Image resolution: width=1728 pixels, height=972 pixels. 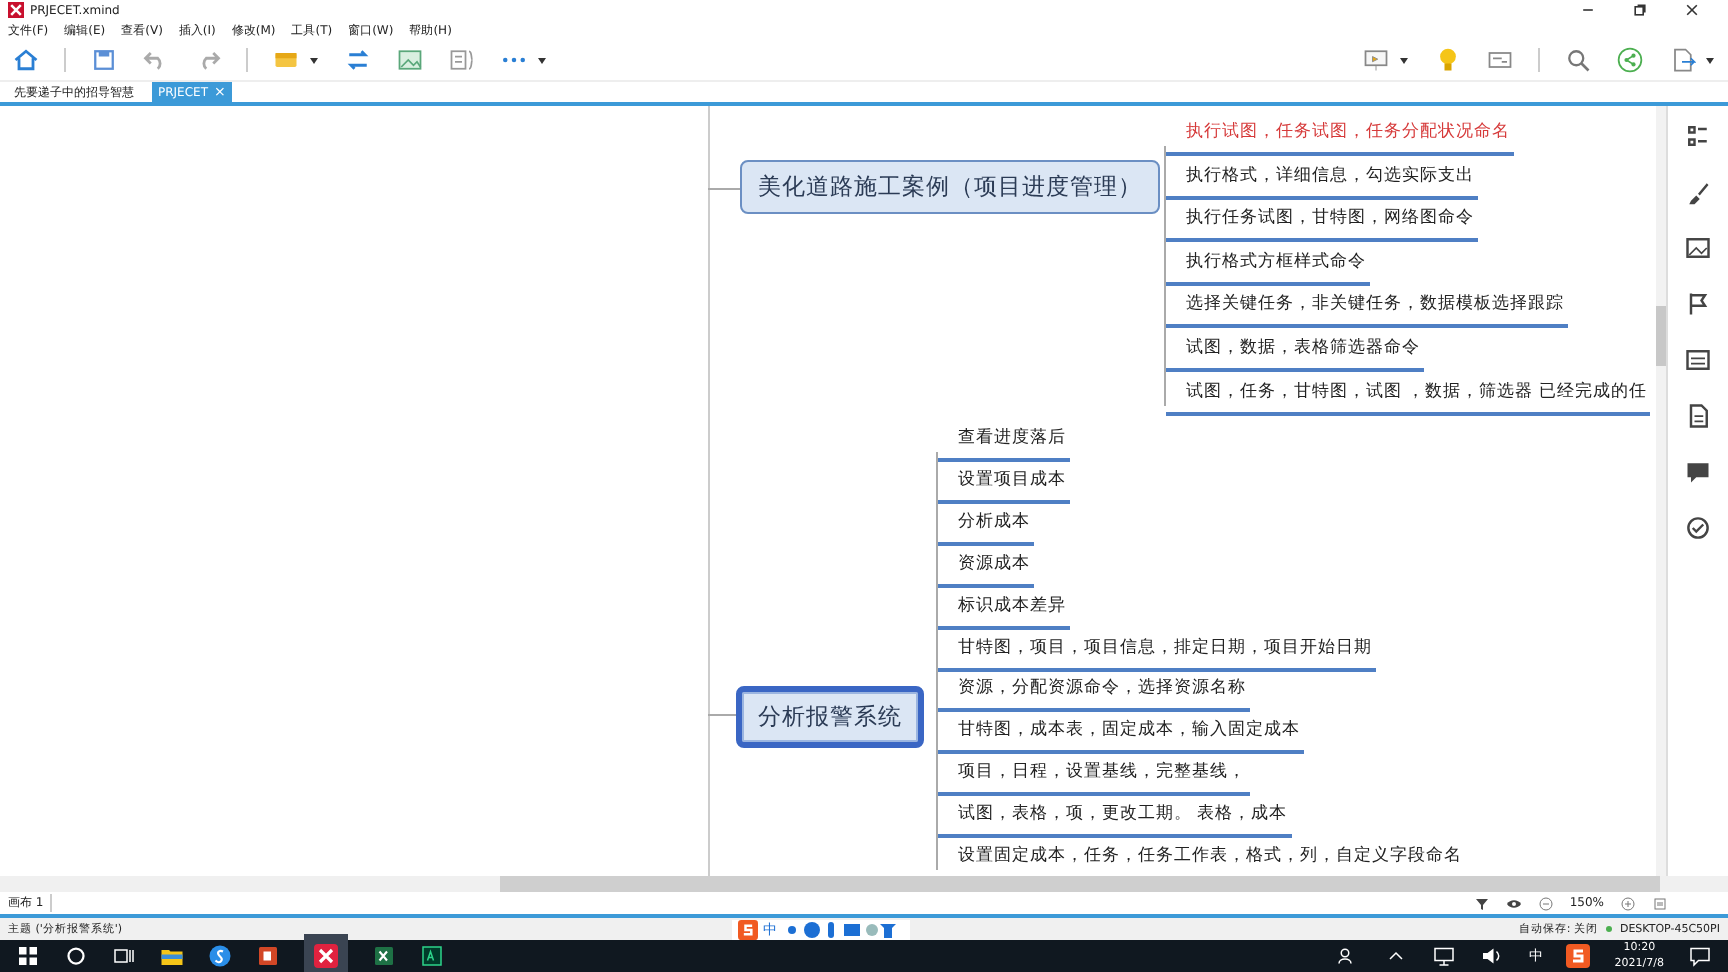 What do you see at coordinates (1157, 652) in the screenshot?
I see `subtopic: 甘特图，项目，项目信息，排定日期，项目开始日期` at bounding box center [1157, 652].